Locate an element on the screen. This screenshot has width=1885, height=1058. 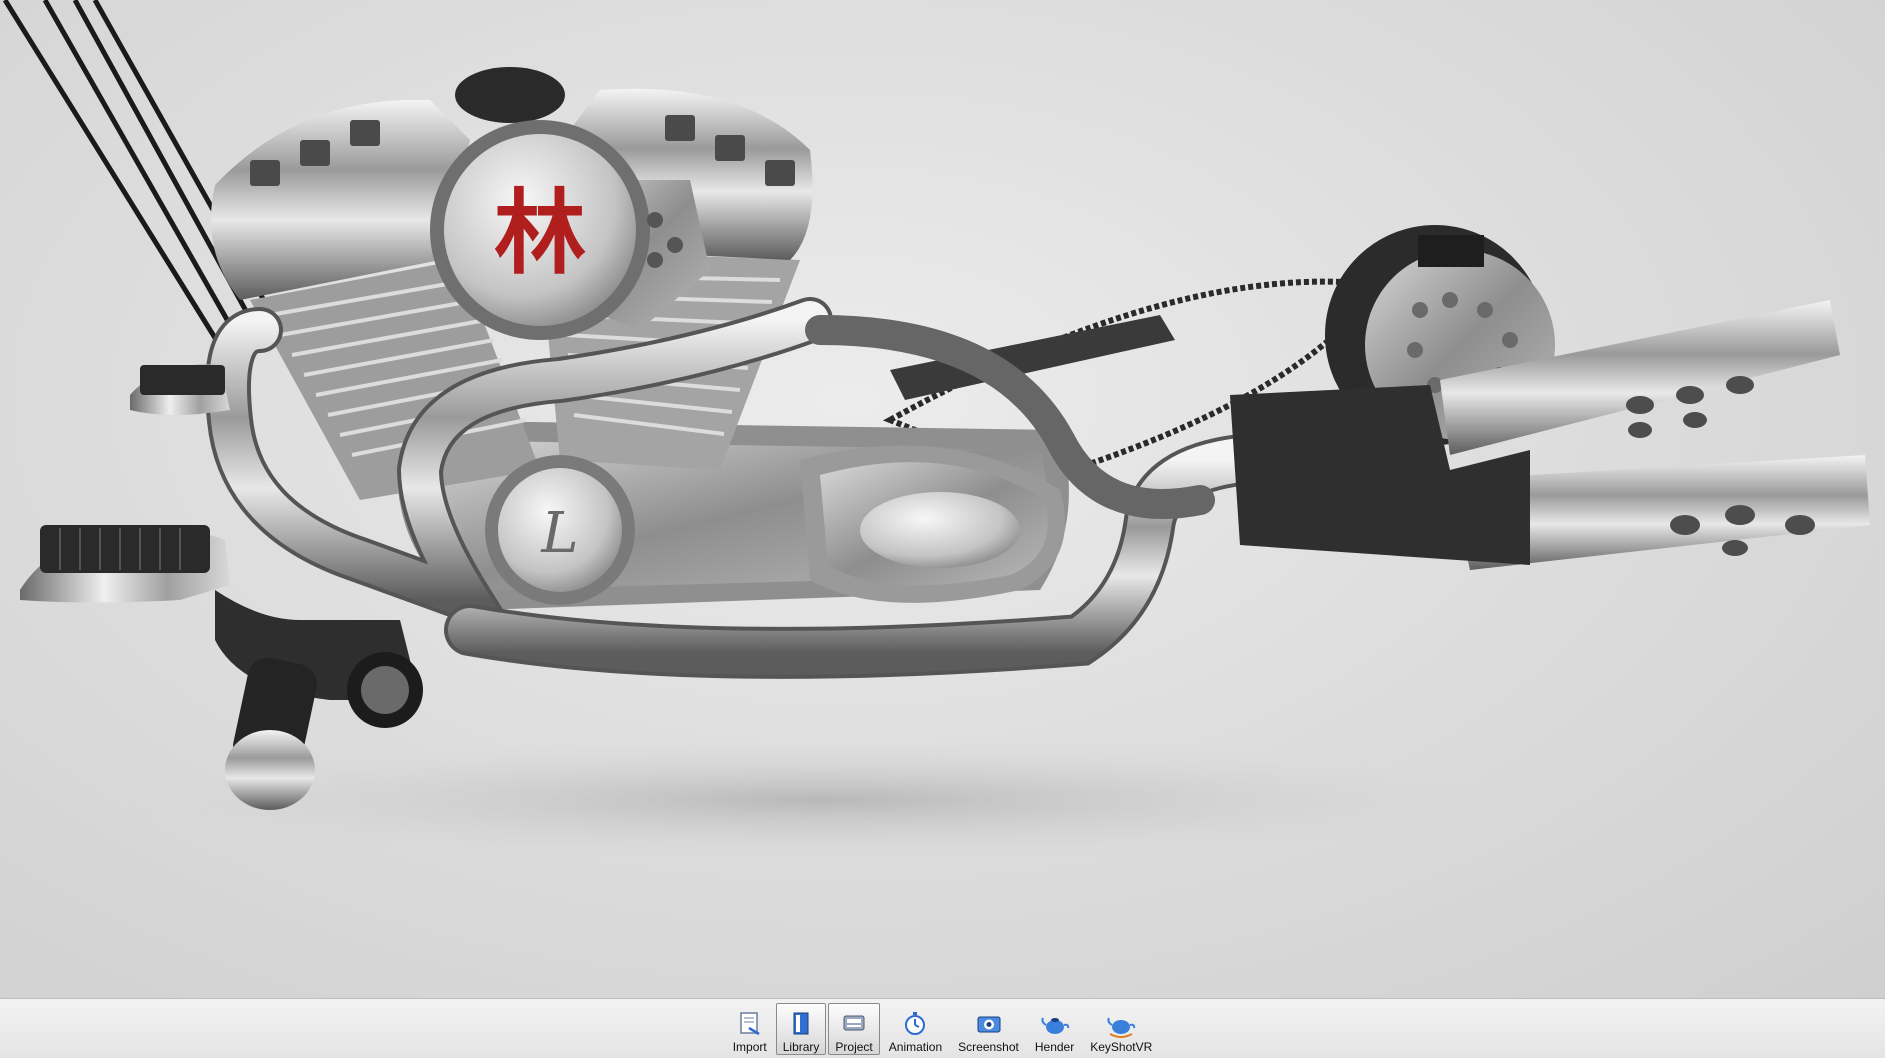
keyshotvr-button: KeyShotVR is located at coordinates (1121, 1029).